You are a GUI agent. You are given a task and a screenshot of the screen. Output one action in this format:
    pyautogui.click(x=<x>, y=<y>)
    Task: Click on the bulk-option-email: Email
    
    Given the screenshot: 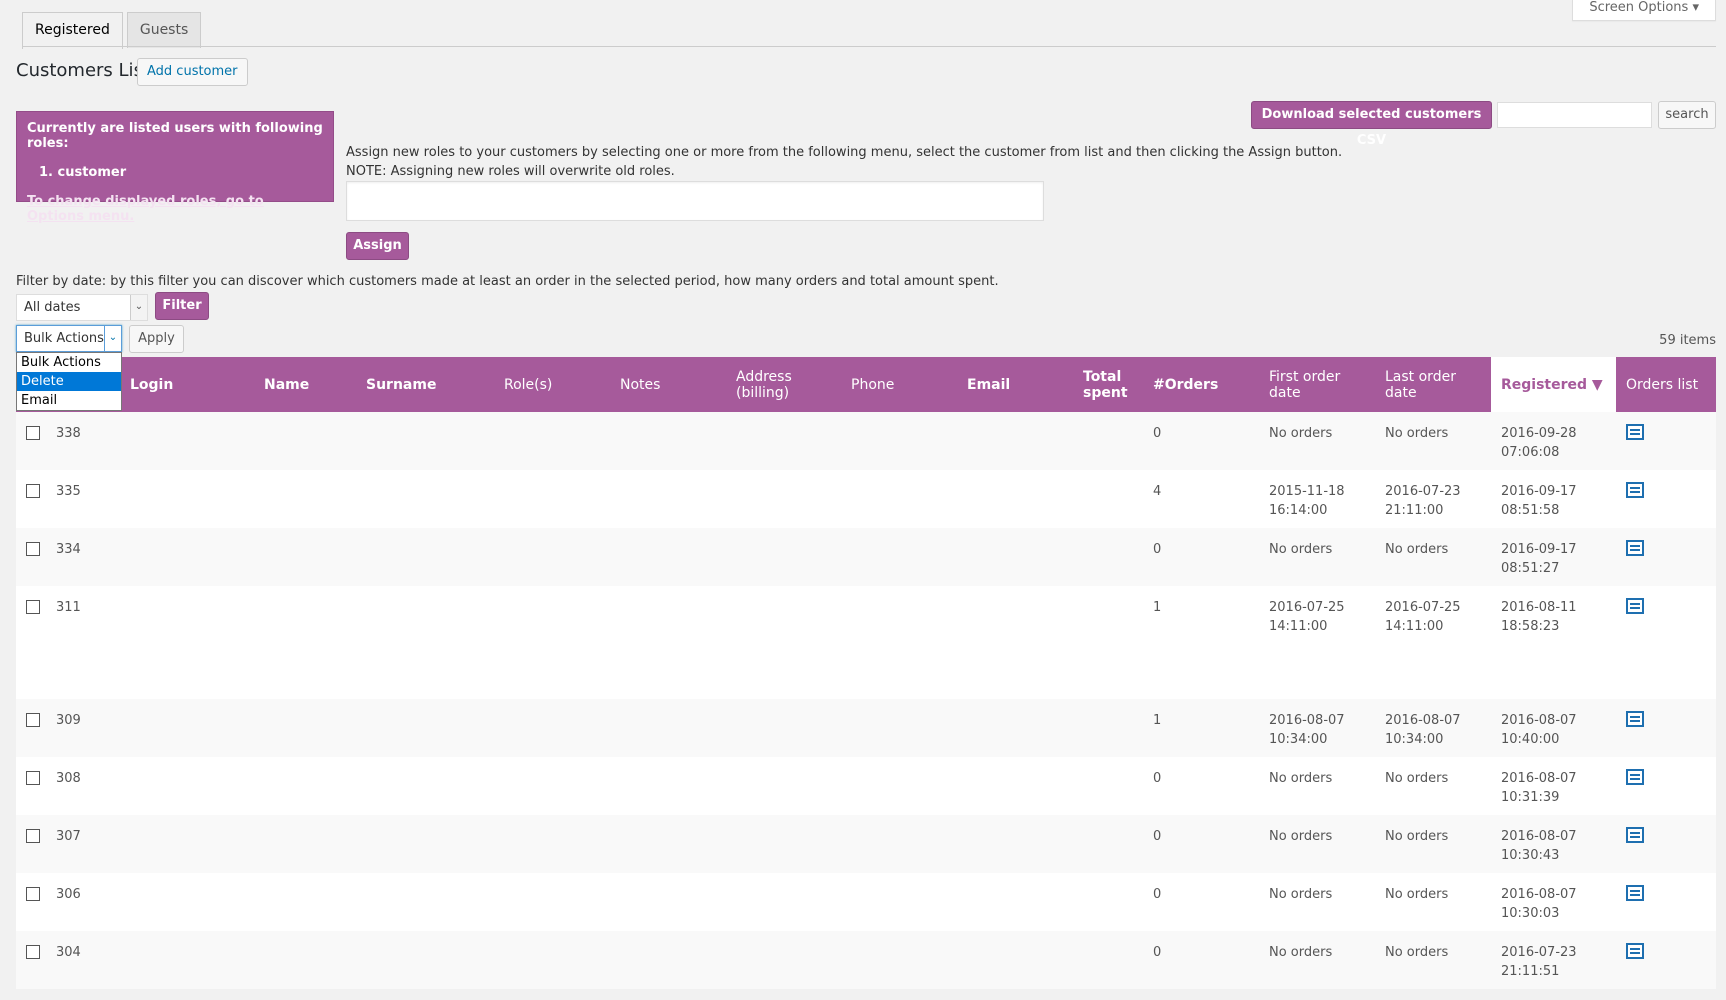 What is the action you would take?
    pyautogui.click(x=69, y=400)
    